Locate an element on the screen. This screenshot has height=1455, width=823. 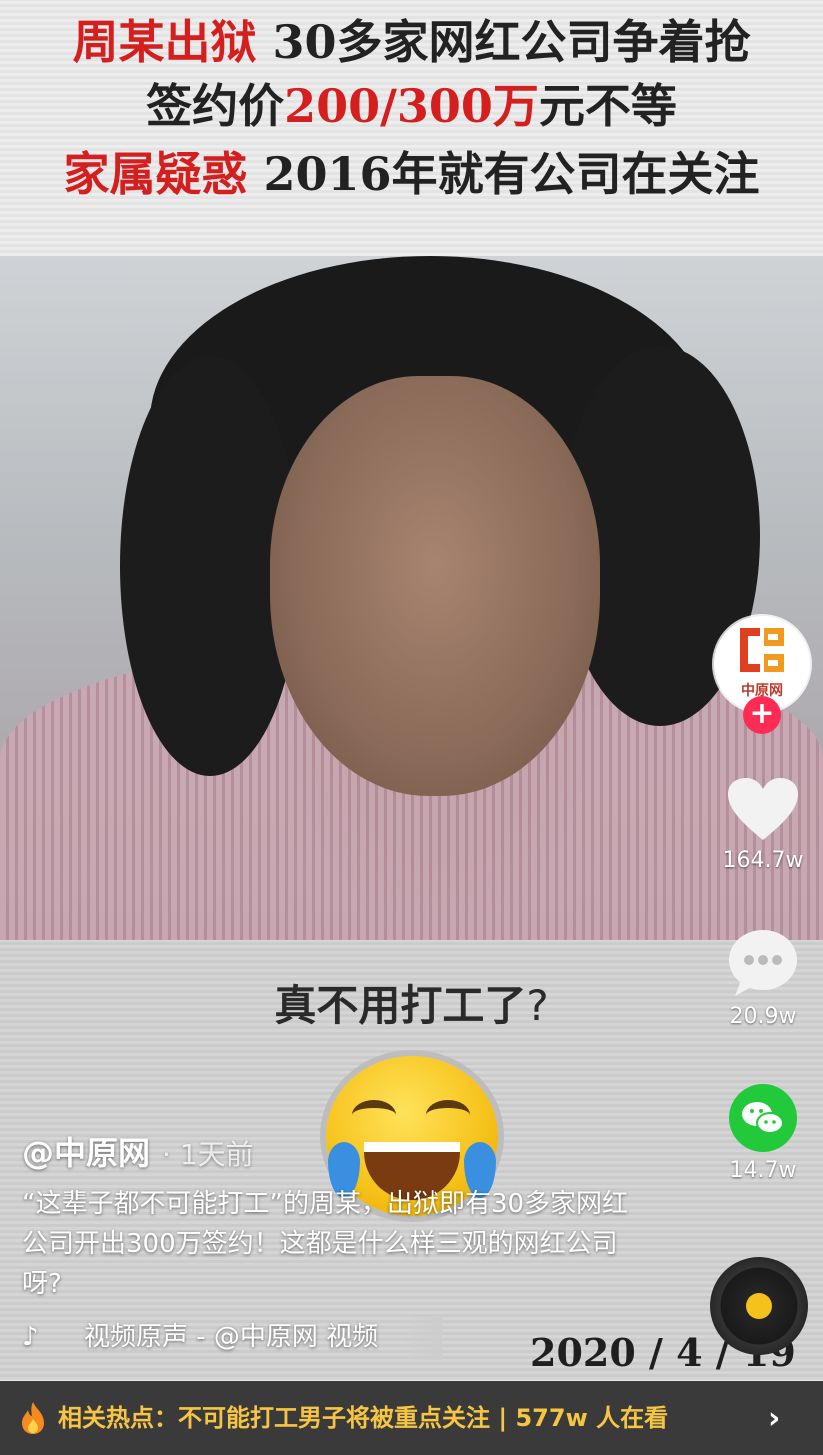
headline-text: 2016年就有公司在关注 is located at coordinates (503, 174).